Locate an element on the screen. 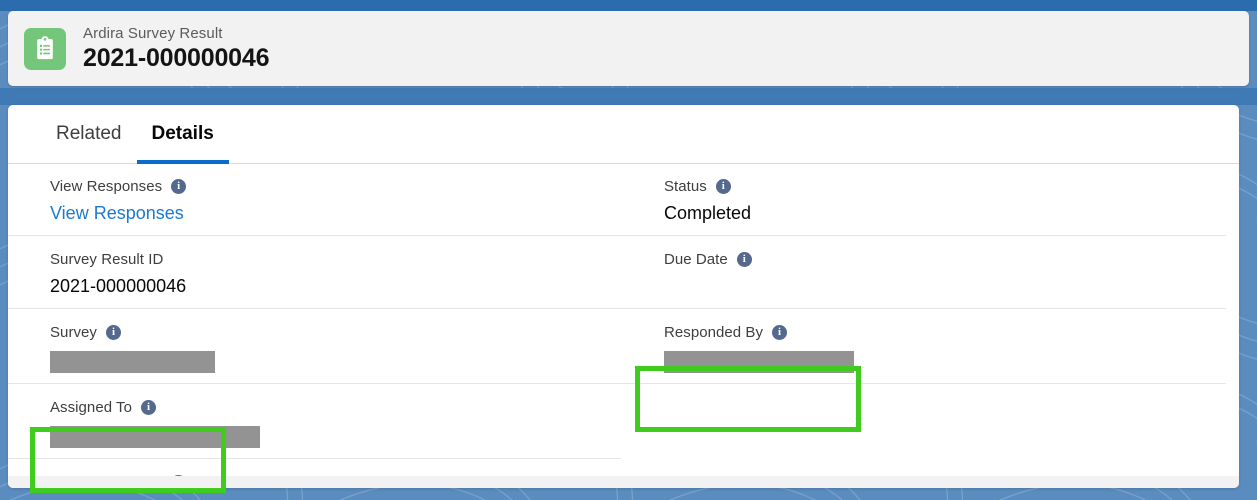 The height and width of the screenshot is (500, 1257). object-type-label: Ardira Survey Result is located at coordinates (153, 33).